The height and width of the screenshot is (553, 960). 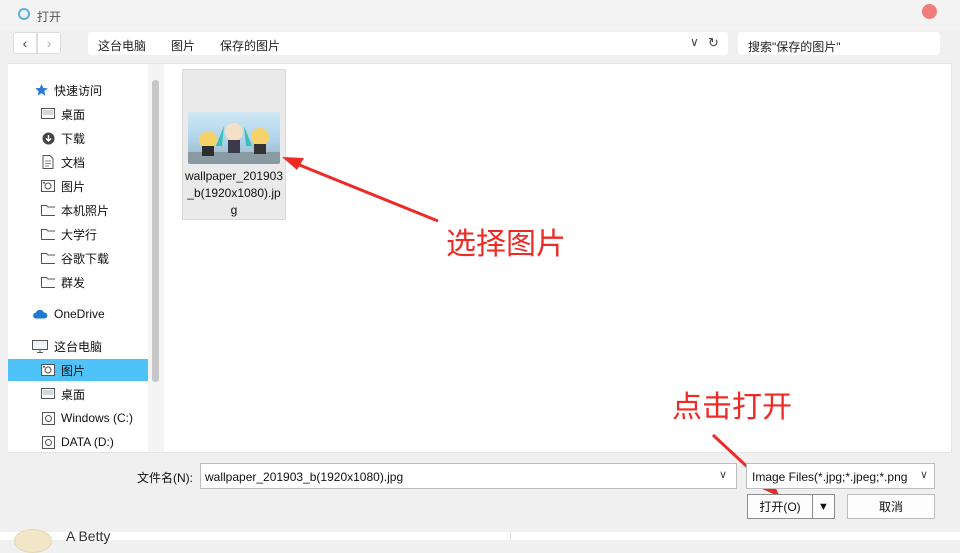 I want to click on caret-down-icon: ▼, so click(x=823, y=506).